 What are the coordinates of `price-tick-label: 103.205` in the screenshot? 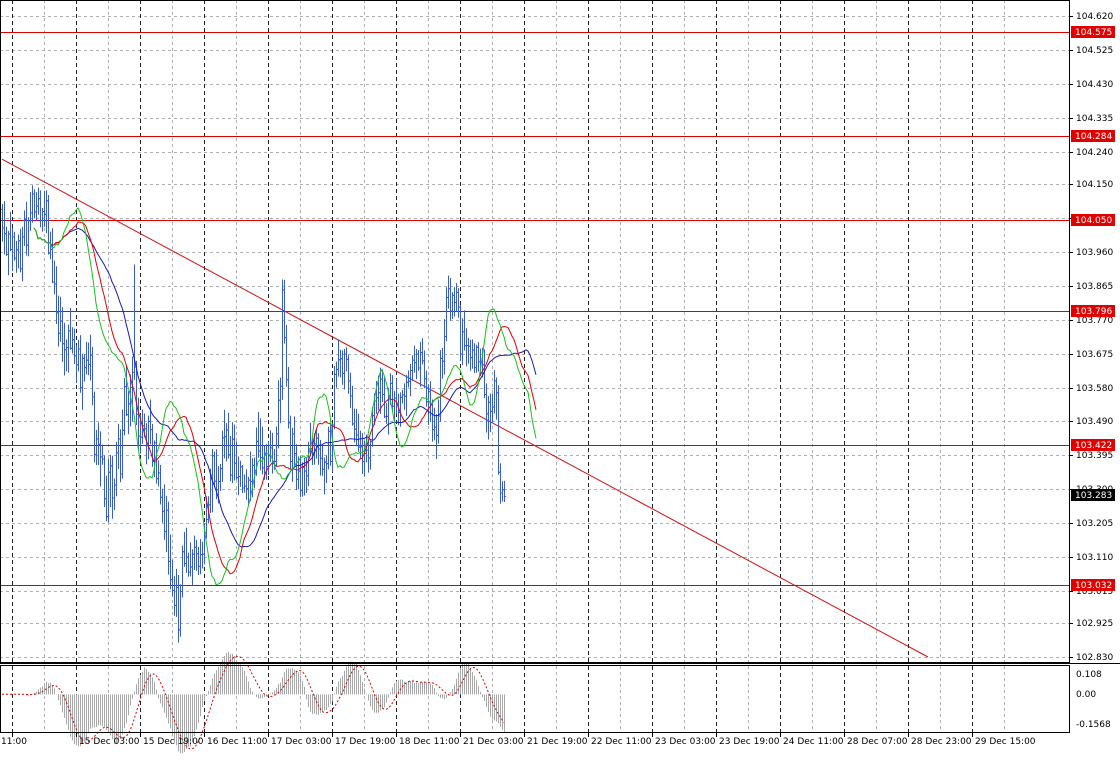 It's located at (1094, 524).